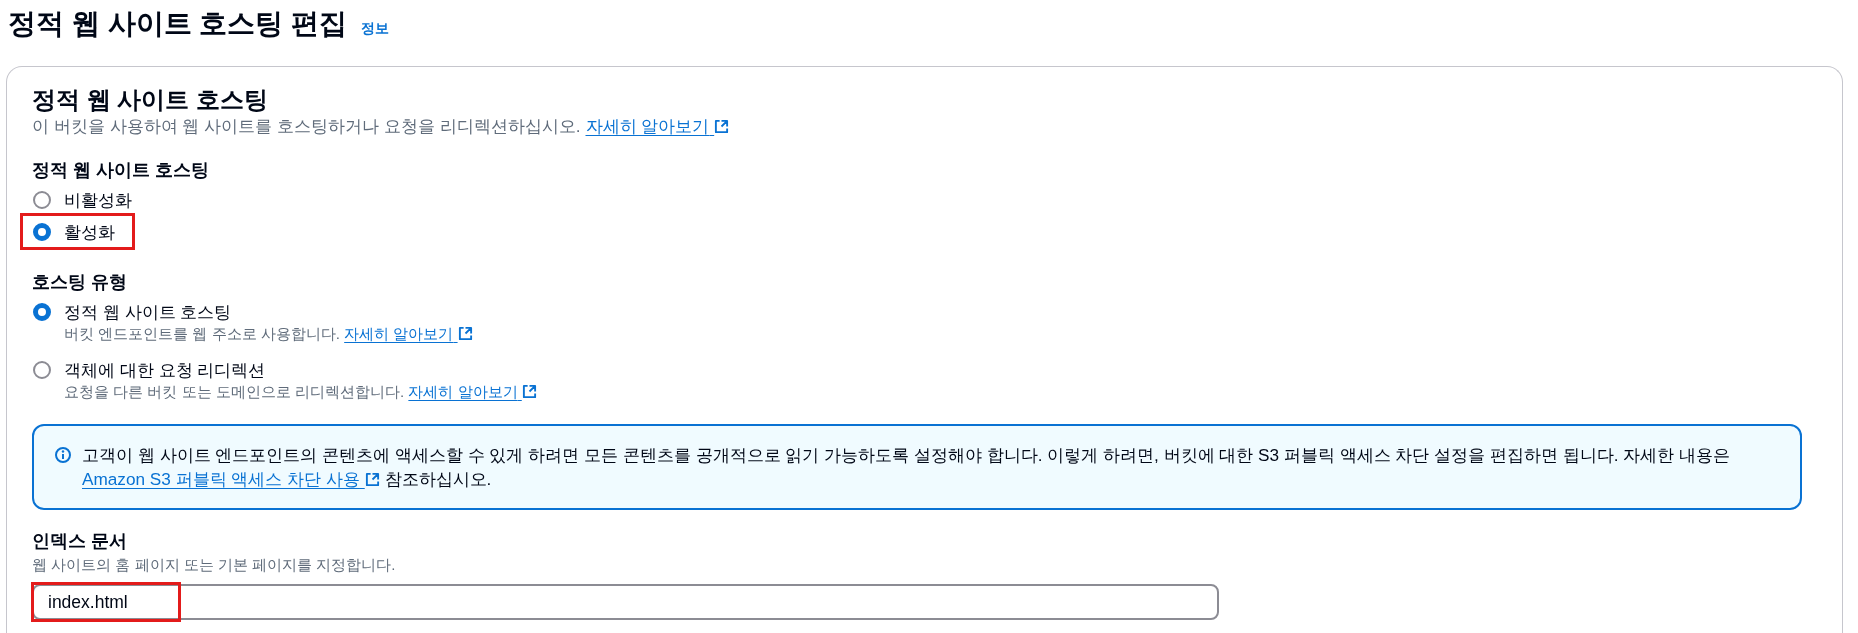 The height and width of the screenshot is (633, 1858). What do you see at coordinates (231, 479) in the screenshot?
I see `help-link: Amazon S3 퍼블릭 액세스 차단 사용` at bounding box center [231, 479].